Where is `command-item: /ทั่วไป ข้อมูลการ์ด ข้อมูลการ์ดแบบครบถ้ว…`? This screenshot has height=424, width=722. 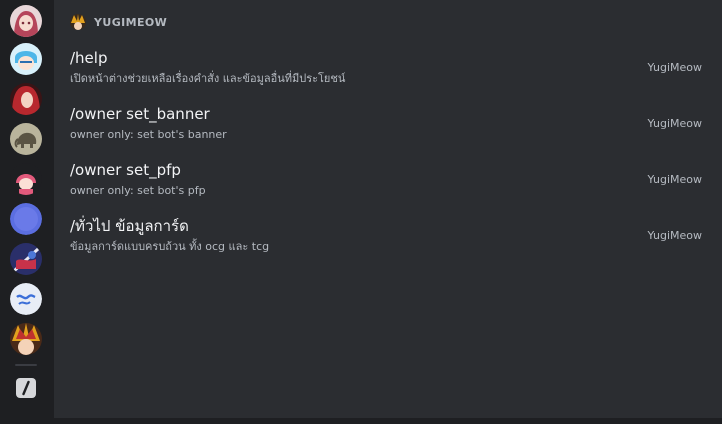 command-item: /ทั่วไป ข้อมูลการ์ด ข้อมูลการ์ดแบบครบถ้ว… is located at coordinates (388, 245).